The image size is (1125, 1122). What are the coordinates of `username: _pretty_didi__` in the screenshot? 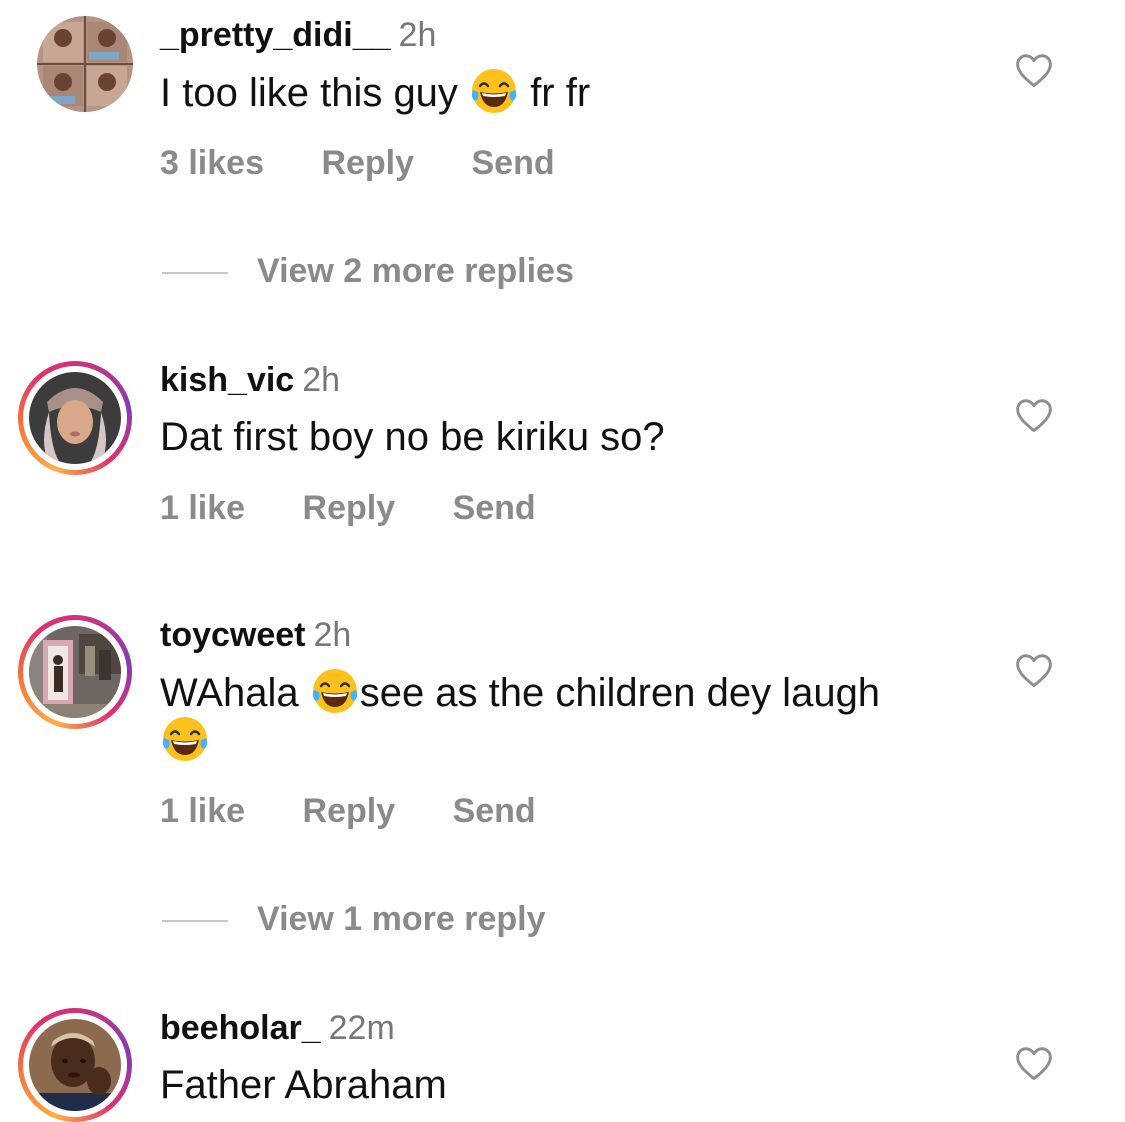 It's located at (275, 35).